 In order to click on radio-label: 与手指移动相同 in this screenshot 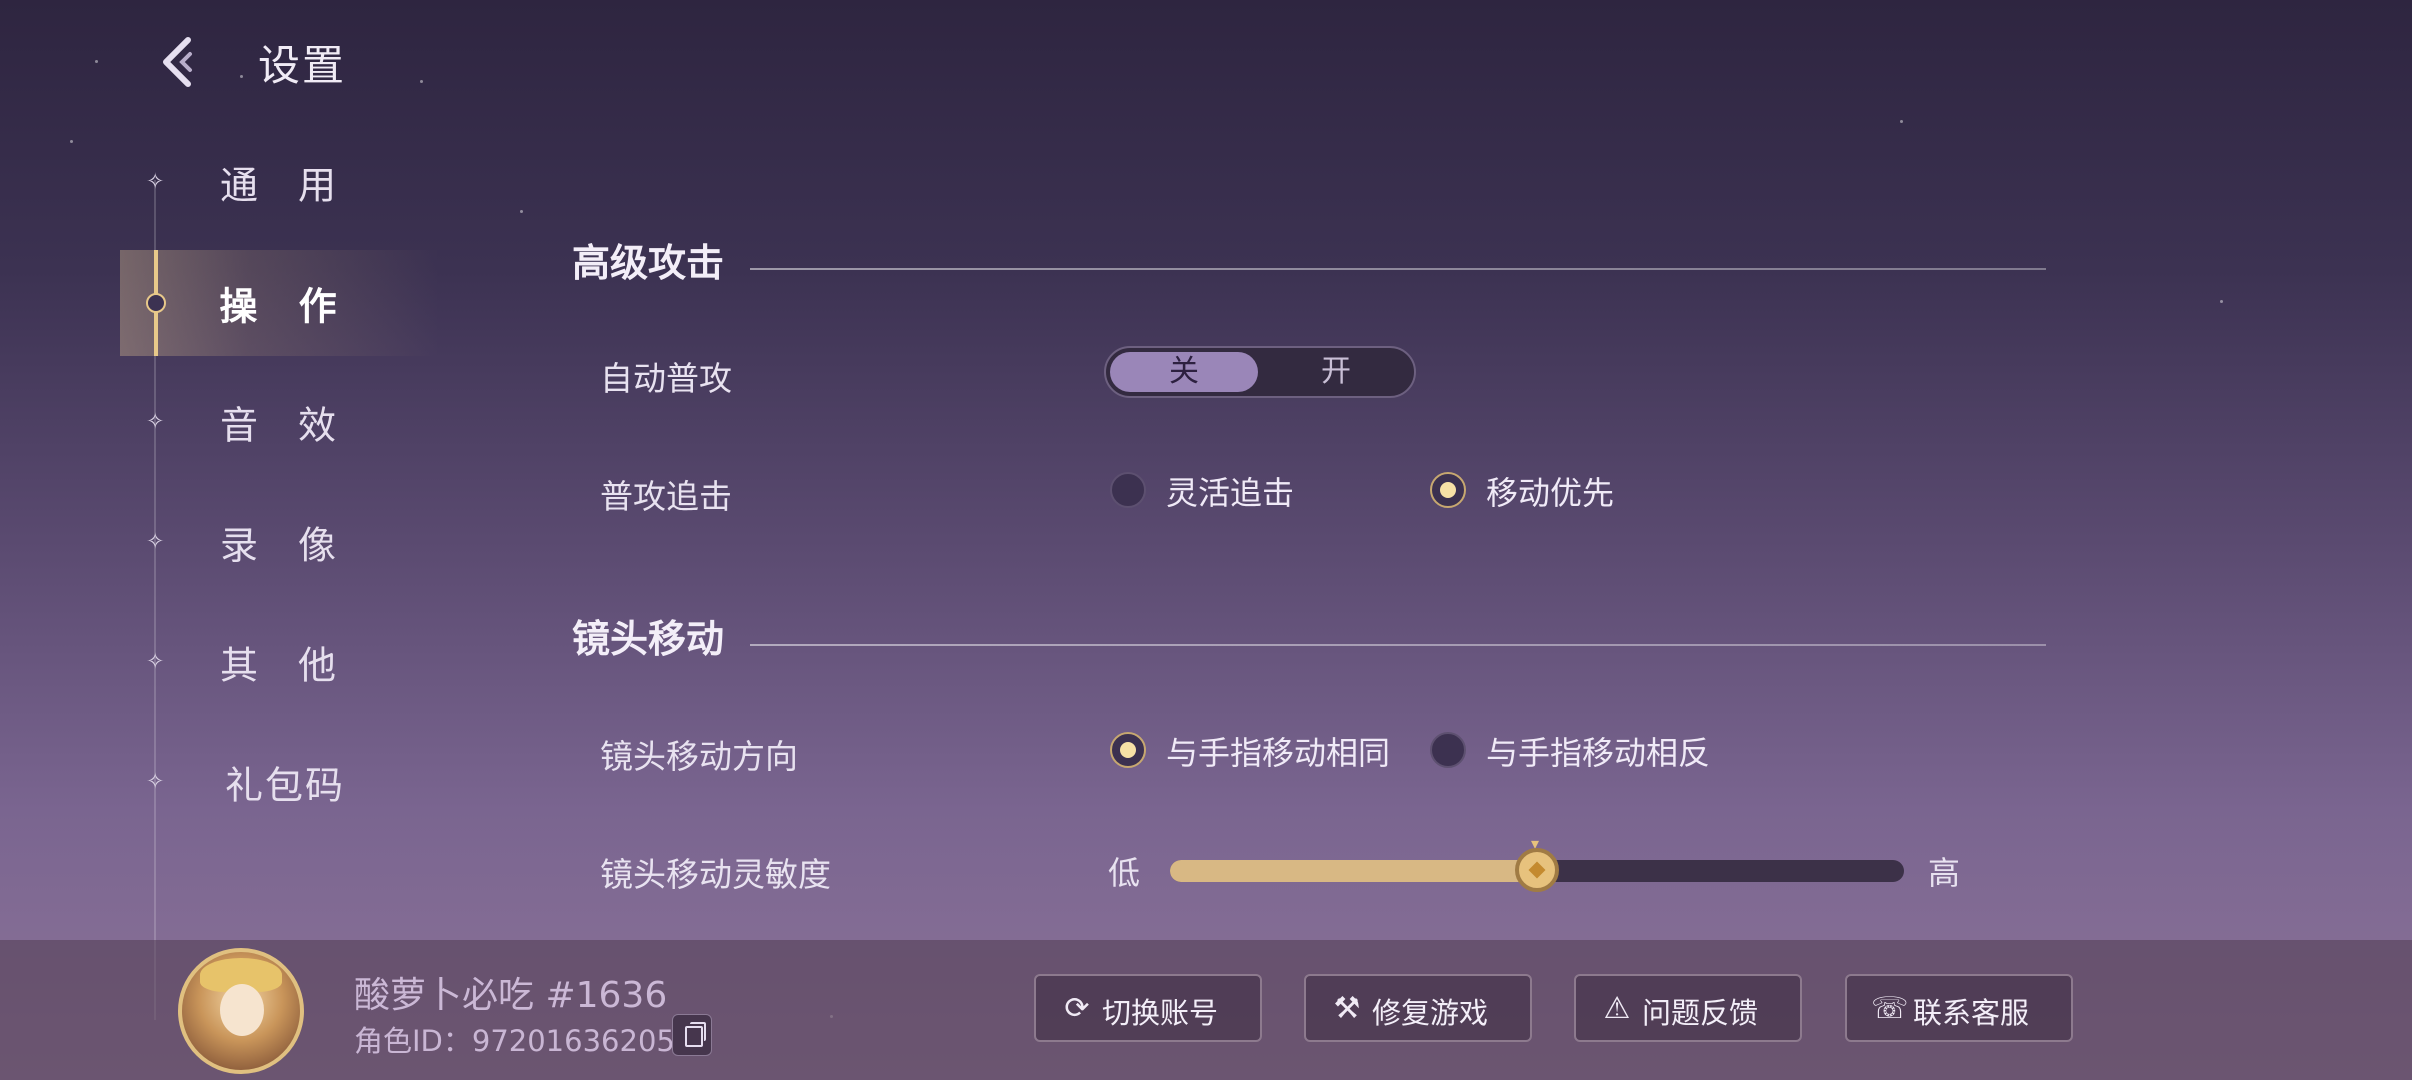, I will do `click(1278, 753)`.